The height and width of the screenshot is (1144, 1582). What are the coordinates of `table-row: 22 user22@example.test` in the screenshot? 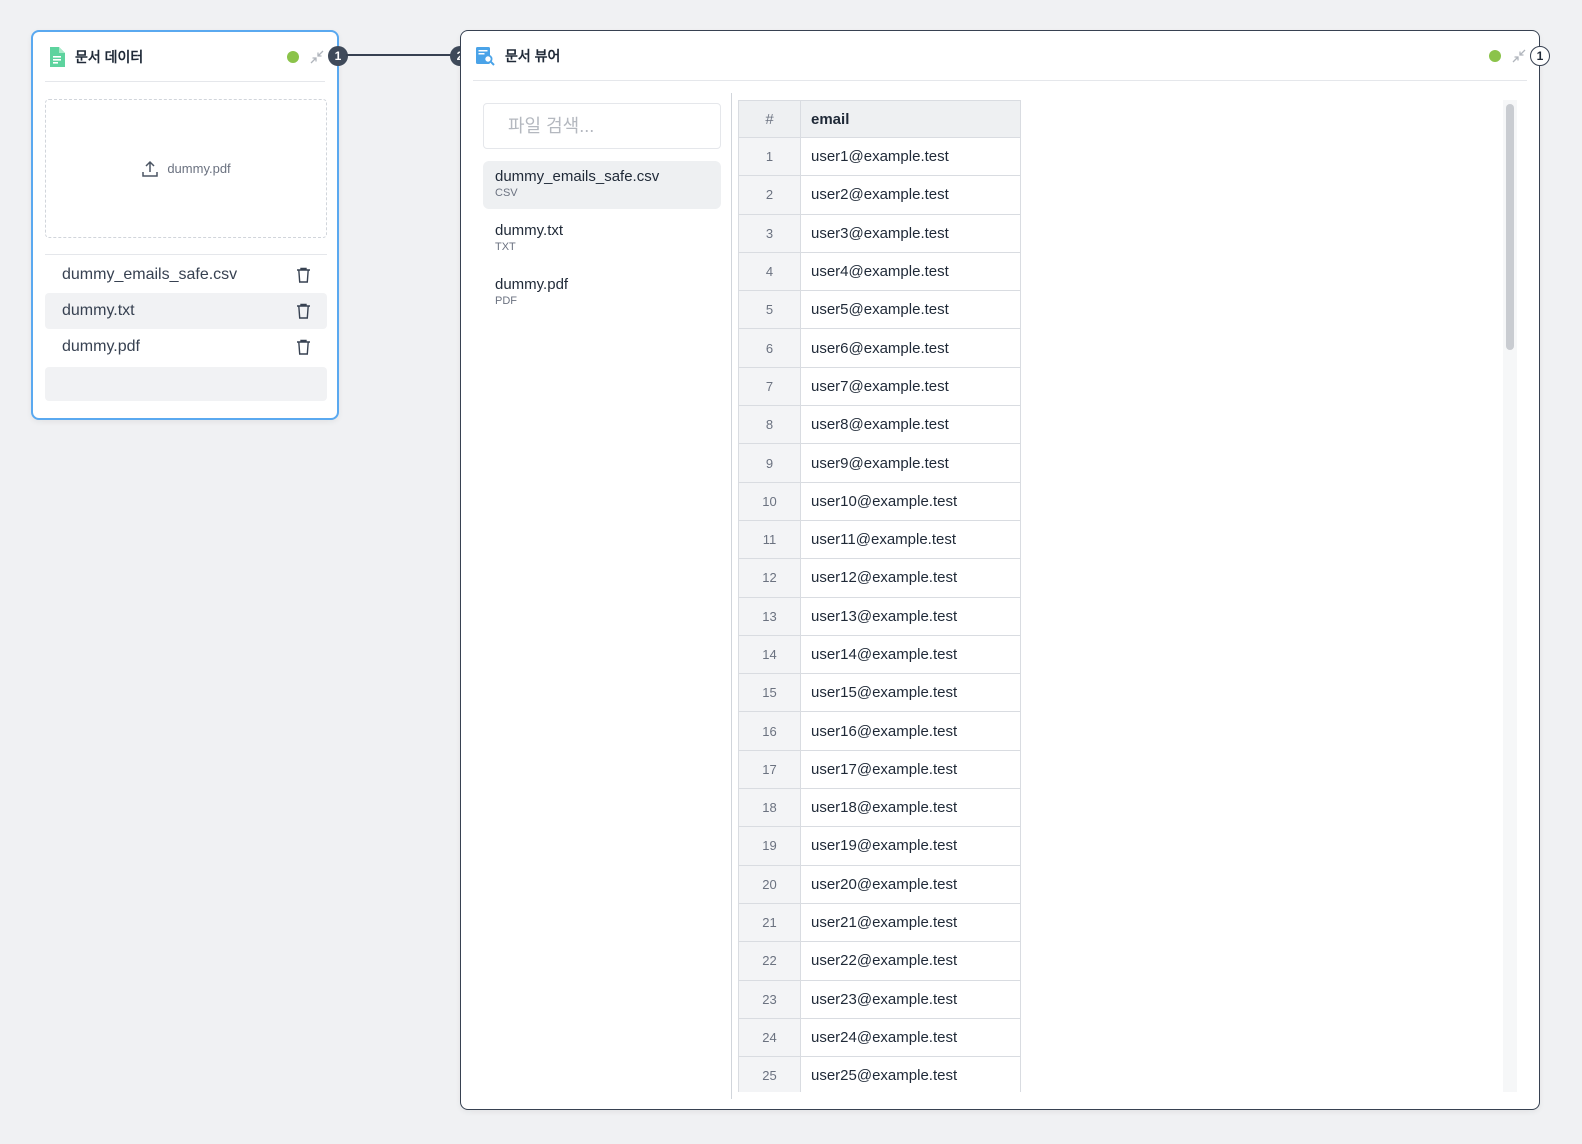 It's located at (879, 961).